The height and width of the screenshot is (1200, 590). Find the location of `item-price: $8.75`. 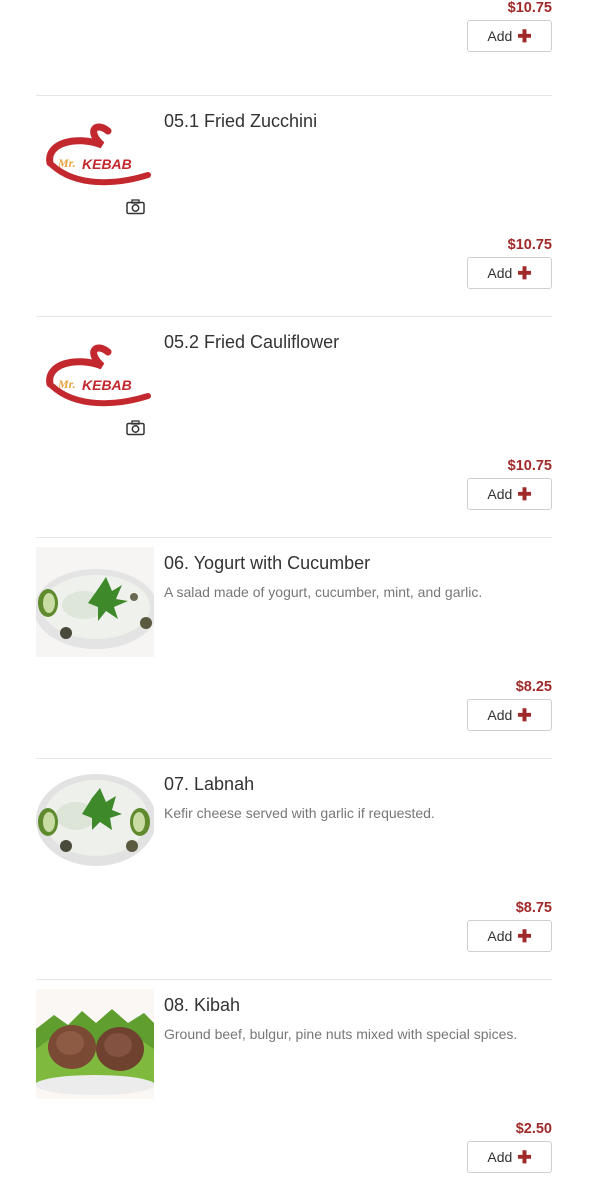

item-price: $8.75 is located at coordinates (533, 908).